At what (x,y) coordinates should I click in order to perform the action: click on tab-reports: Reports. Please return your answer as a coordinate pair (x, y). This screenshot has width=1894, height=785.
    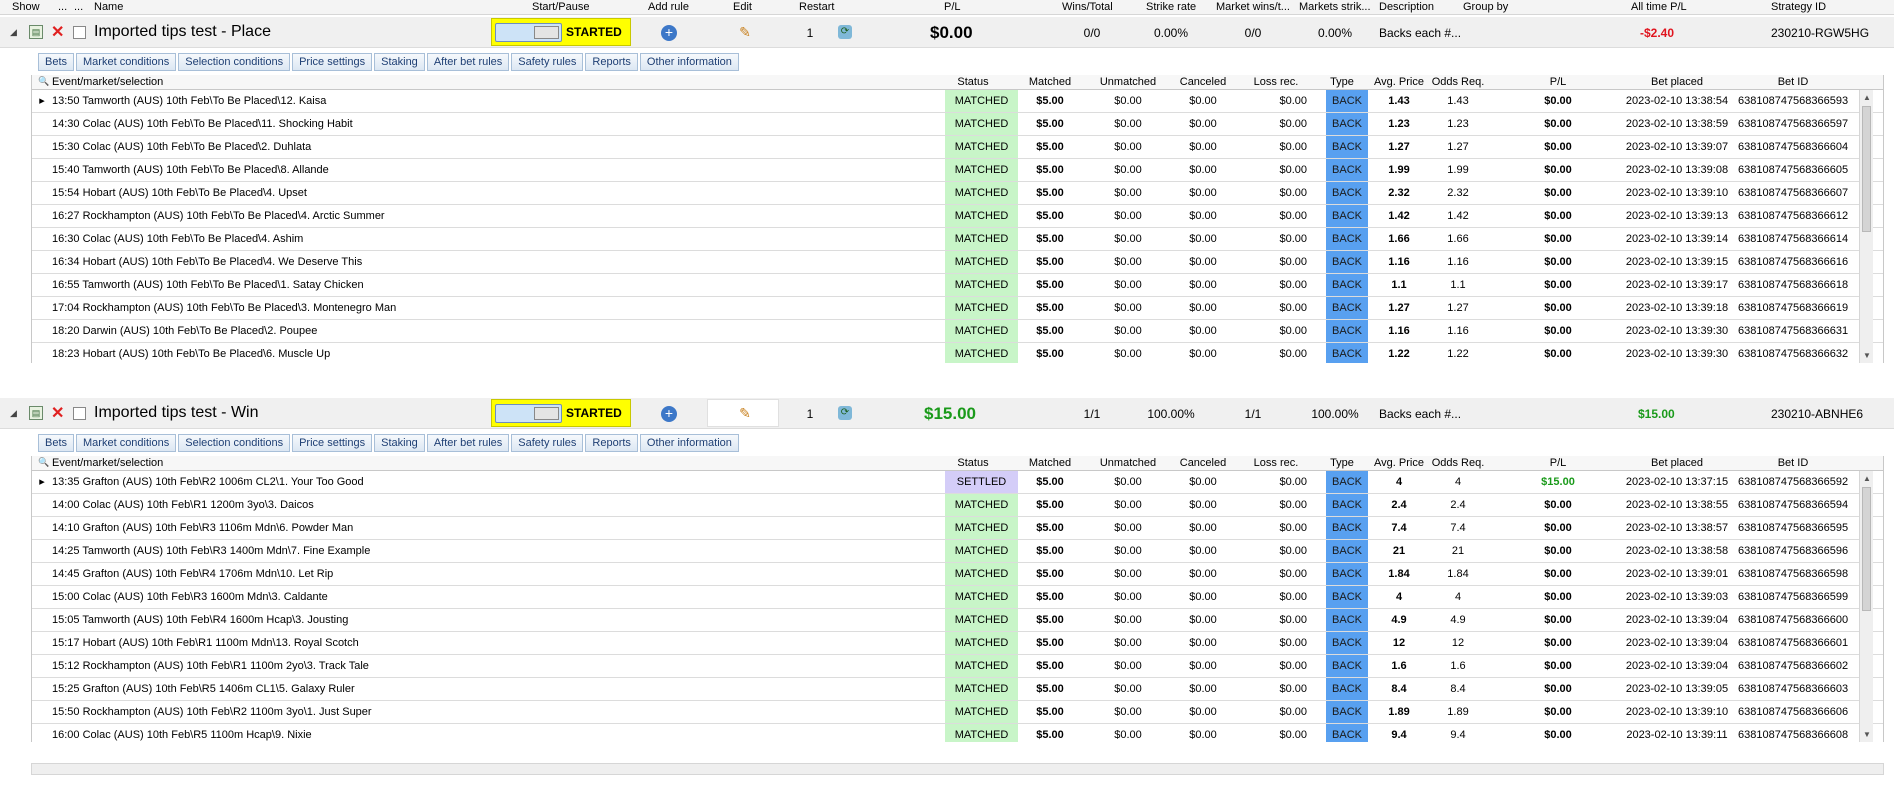
    Looking at the image, I should click on (611, 443).